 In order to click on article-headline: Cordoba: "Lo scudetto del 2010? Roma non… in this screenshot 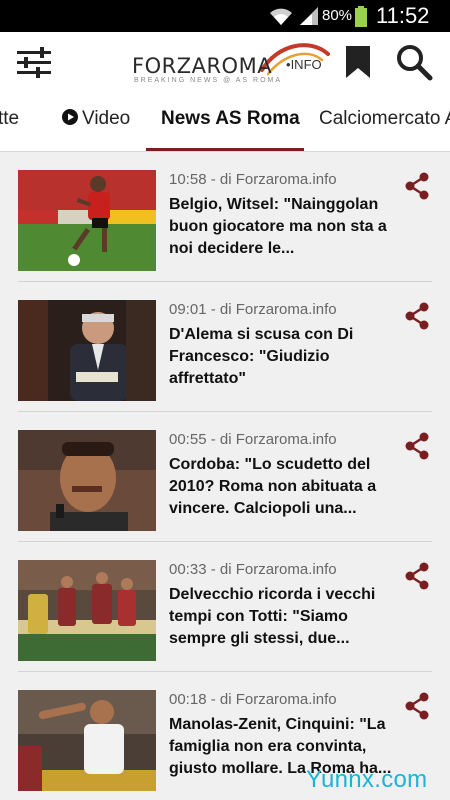, I will do `click(284, 487)`.